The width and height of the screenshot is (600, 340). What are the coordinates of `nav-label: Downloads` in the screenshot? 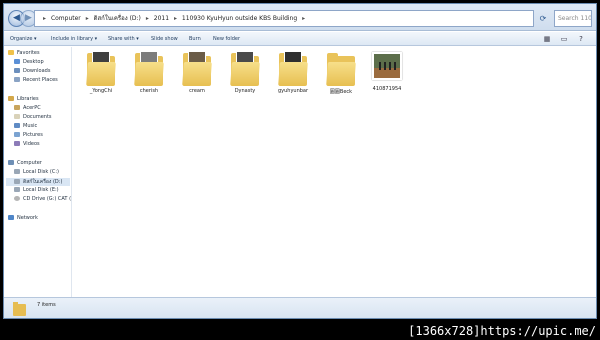 It's located at (37, 71).